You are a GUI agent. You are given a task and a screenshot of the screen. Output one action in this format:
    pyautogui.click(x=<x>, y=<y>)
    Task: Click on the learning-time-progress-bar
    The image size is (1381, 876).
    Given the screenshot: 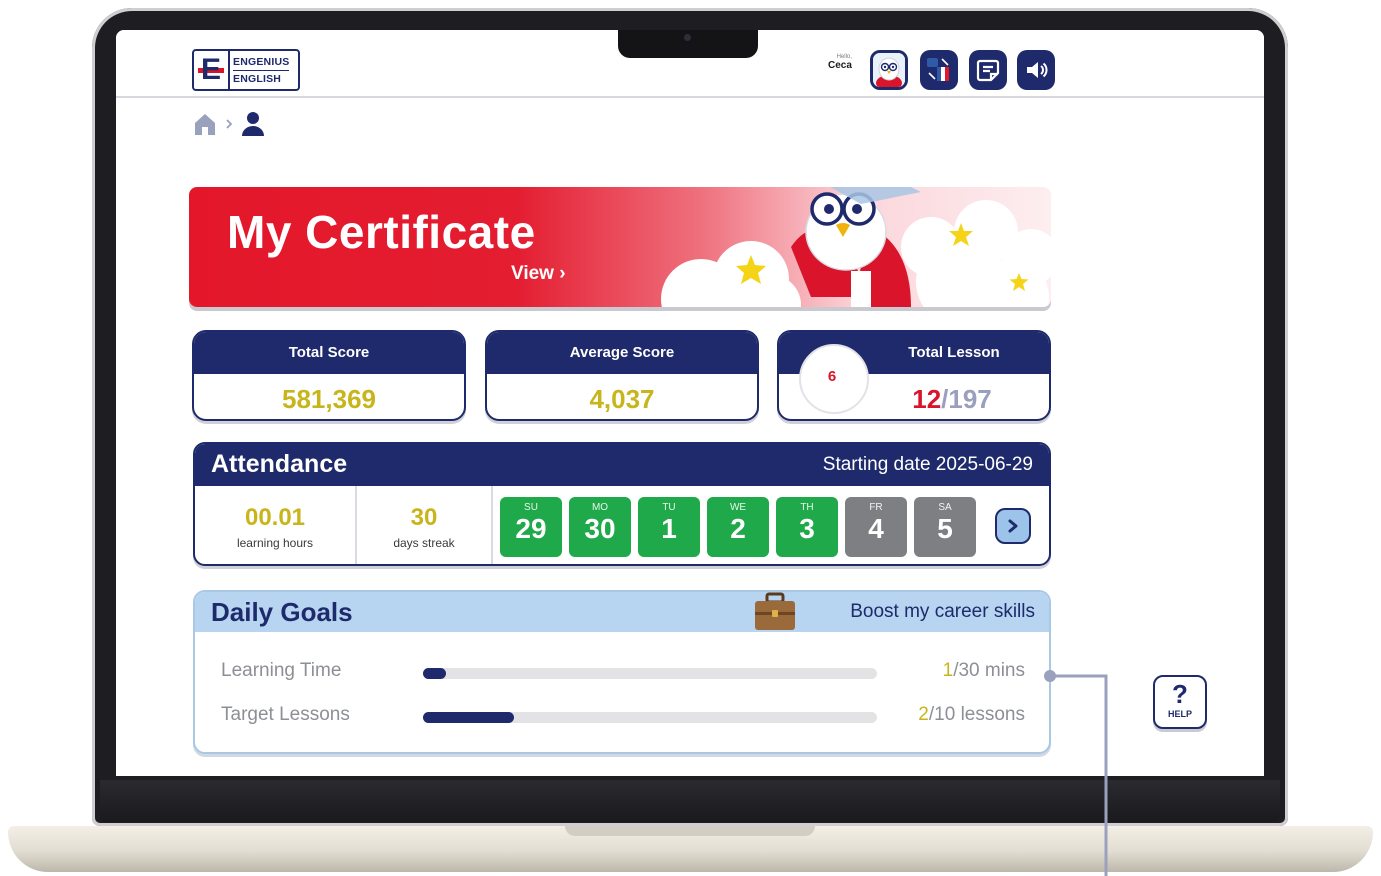 What is the action you would take?
    pyautogui.click(x=650, y=673)
    